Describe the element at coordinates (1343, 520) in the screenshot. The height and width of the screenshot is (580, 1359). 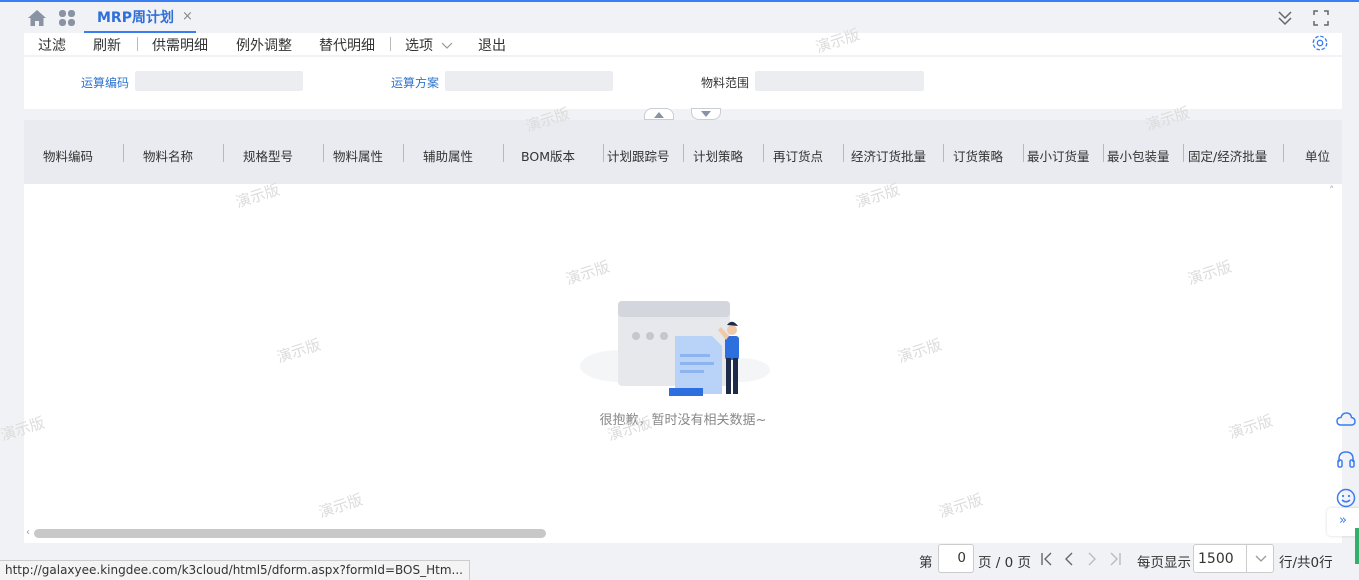
I see `double-chevron-right-icon: »` at that location.